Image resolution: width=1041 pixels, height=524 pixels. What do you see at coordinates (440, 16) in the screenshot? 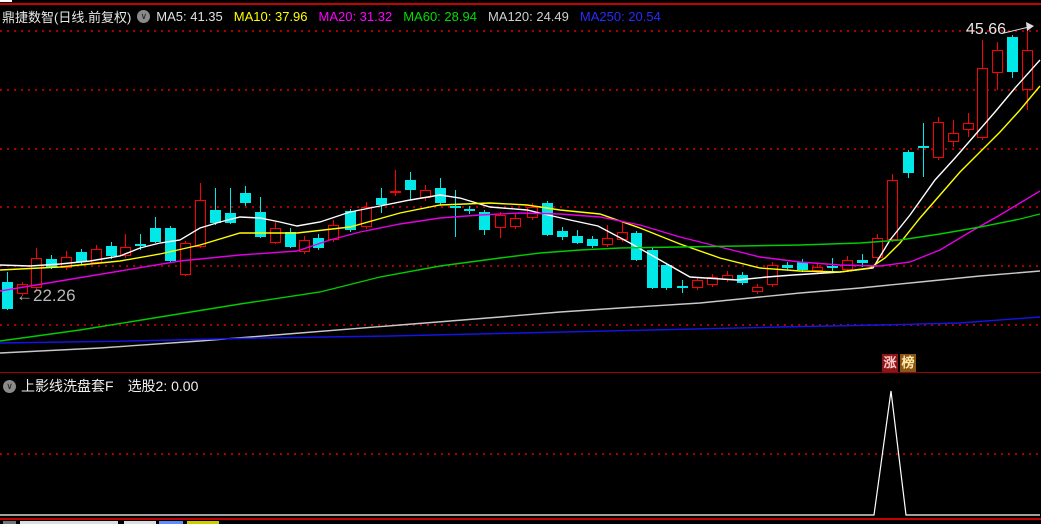
I see `ma-value: MA60: 28.94` at bounding box center [440, 16].